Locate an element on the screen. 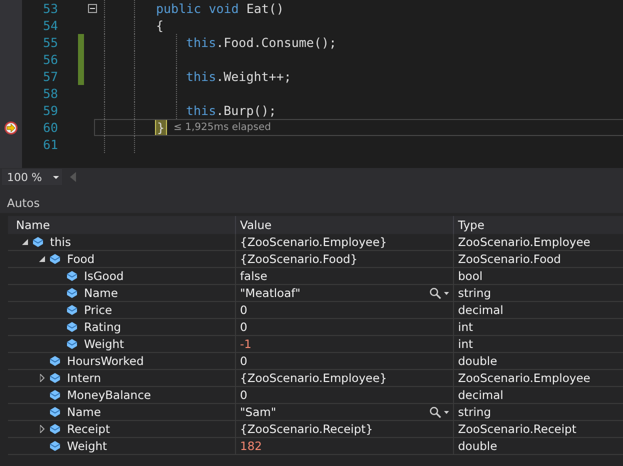  variable-value: 182 is located at coordinates (251, 446).